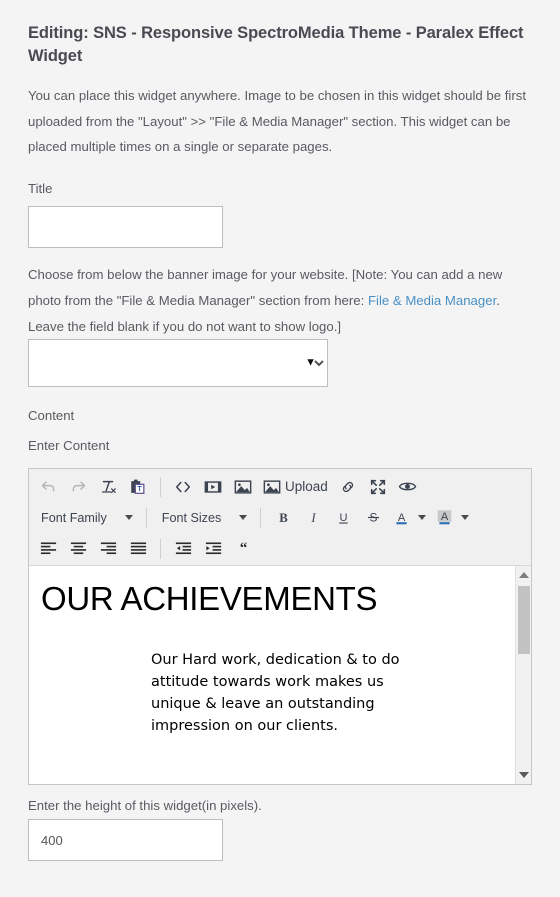 The width and height of the screenshot is (560, 897). I want to click on font-sizes-label: Font Sizes, so click(191, 517).